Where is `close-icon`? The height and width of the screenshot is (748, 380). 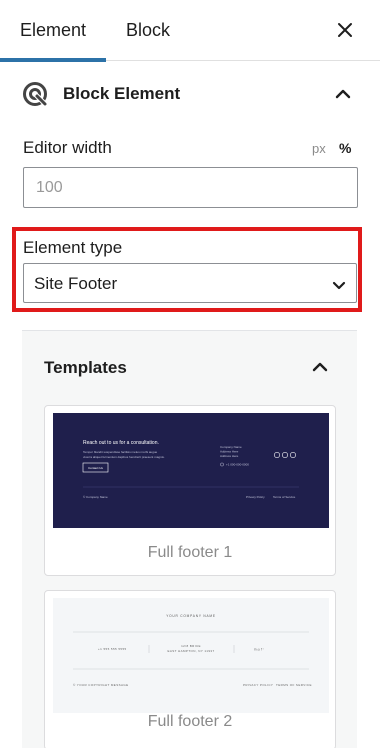
close-icon is located at coordinates (345, 30).